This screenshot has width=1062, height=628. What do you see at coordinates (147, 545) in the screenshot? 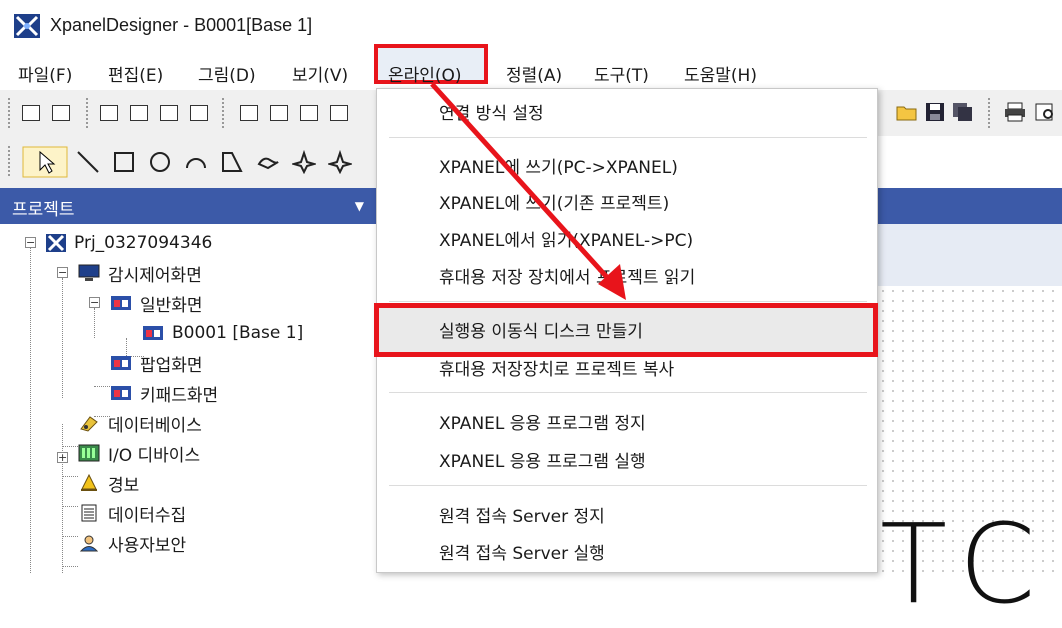
I see `tree-item-label: 사용자보안` at bounding box center [147, 545].